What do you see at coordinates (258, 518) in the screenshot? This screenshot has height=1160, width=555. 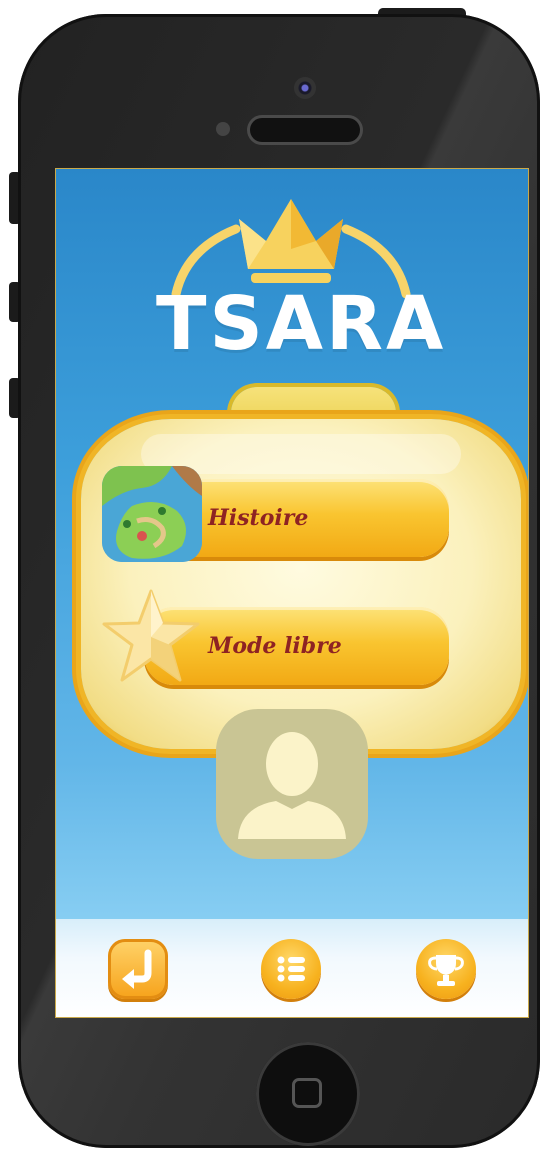 I see `histoire-button-label: Histoire` at bounding box center [258, 518].